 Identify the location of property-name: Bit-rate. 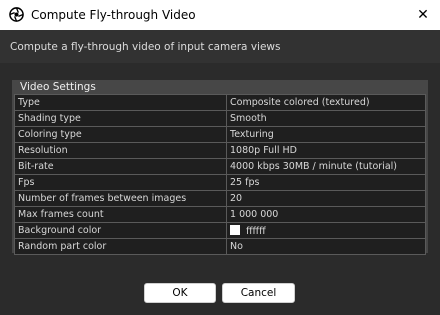
(120, 166).